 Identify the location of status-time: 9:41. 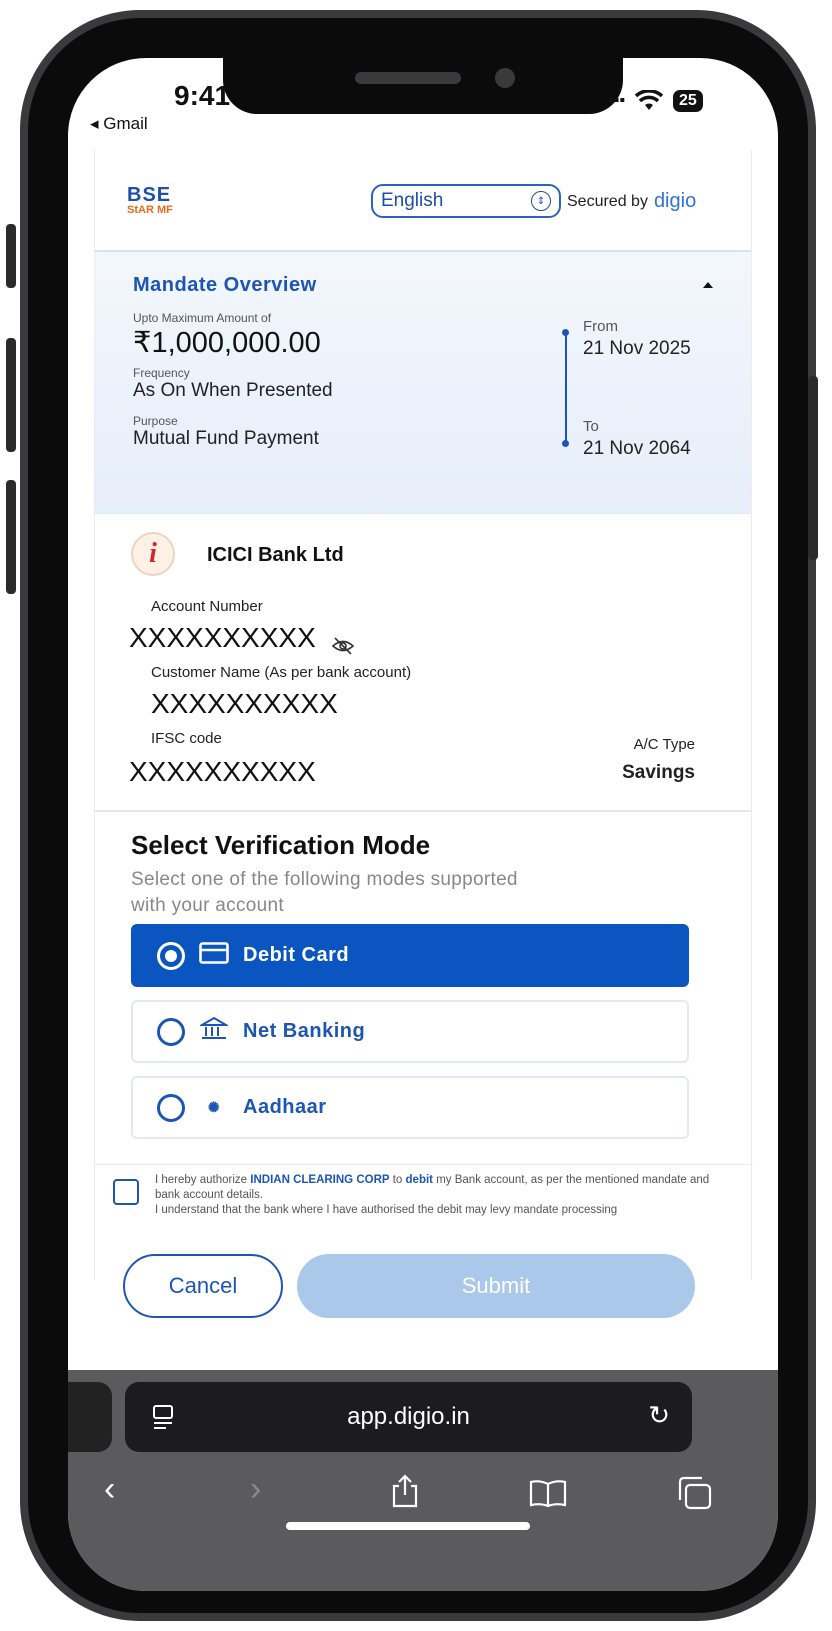
(202, 95).